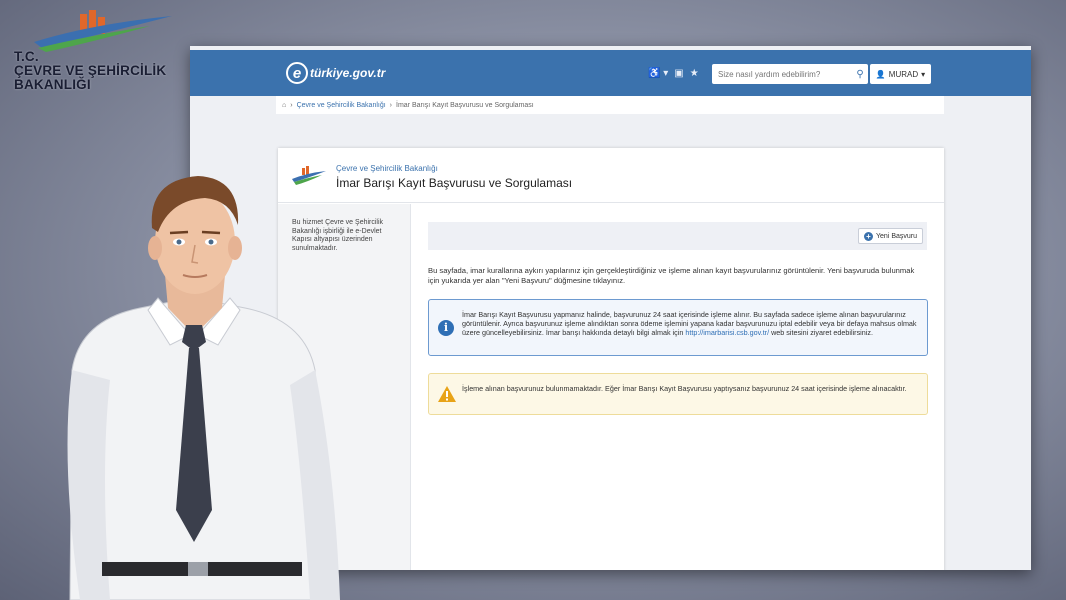  I want to click on new-application-button: + Yeni Başvuru, so click(890, 236).